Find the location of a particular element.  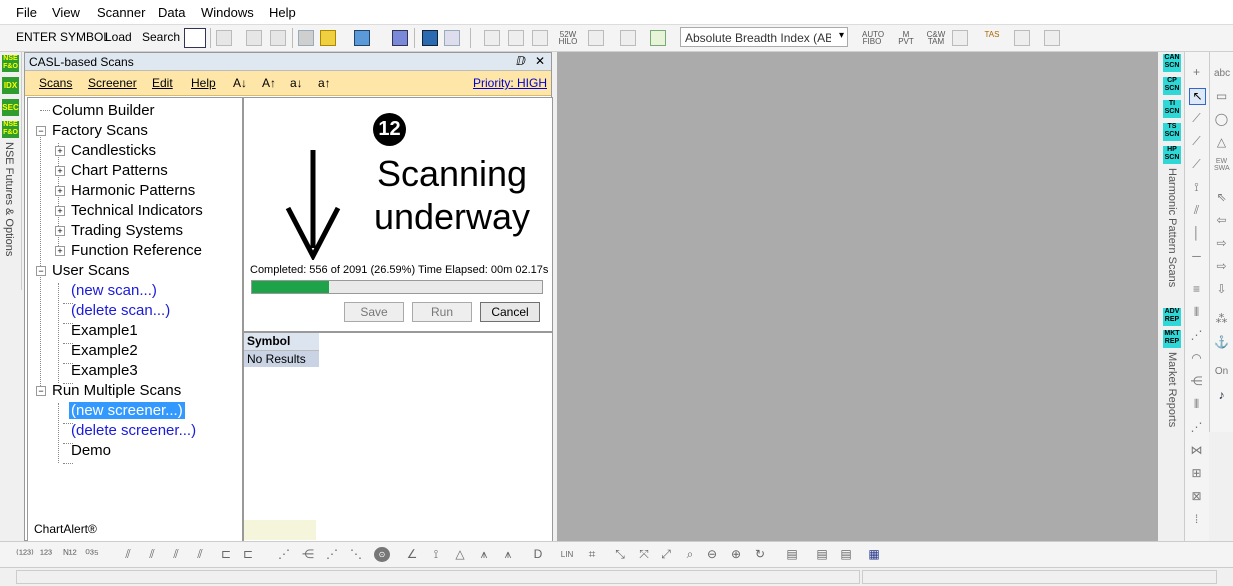

tree-factory-scans: Factory Scans is located at coordinates (100, 130).